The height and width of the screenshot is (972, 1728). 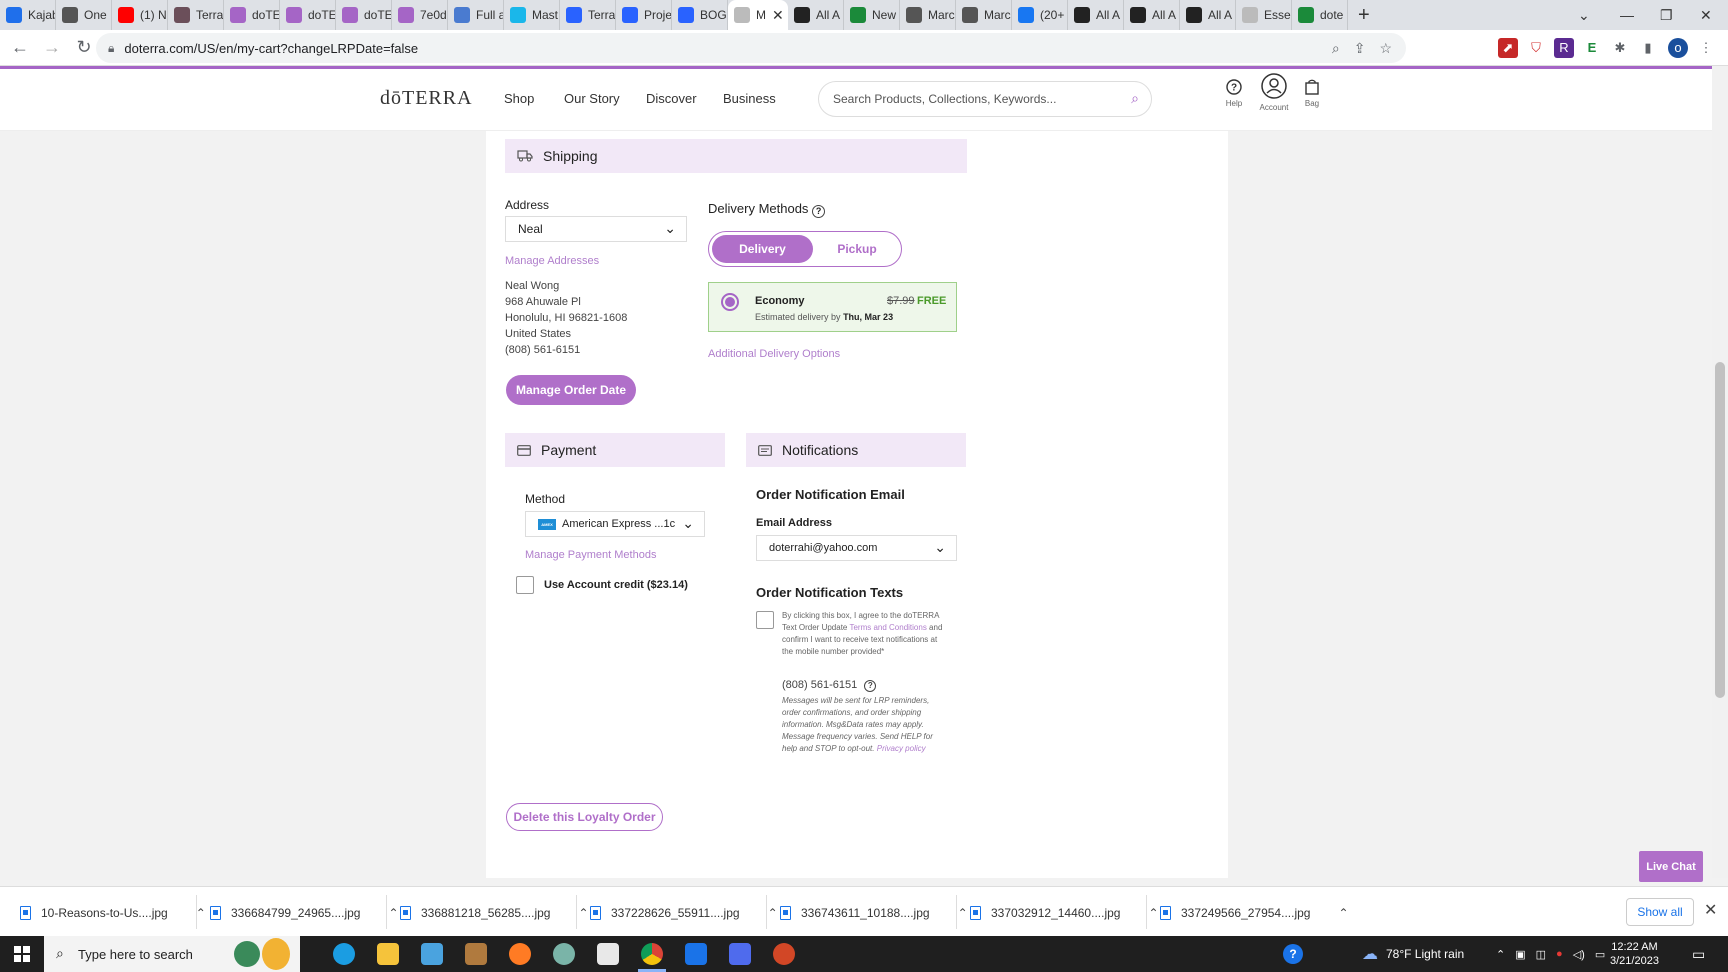 I want to click on chrome-icon, so click(x=652, y=954).